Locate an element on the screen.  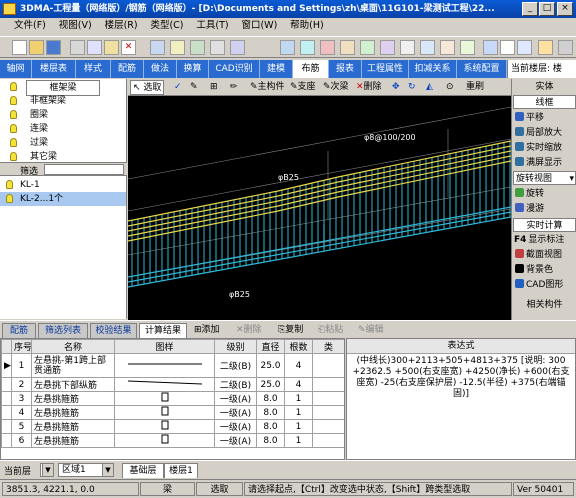
tab-project-properties: 工程属性 is located at coordinates (385, 69).